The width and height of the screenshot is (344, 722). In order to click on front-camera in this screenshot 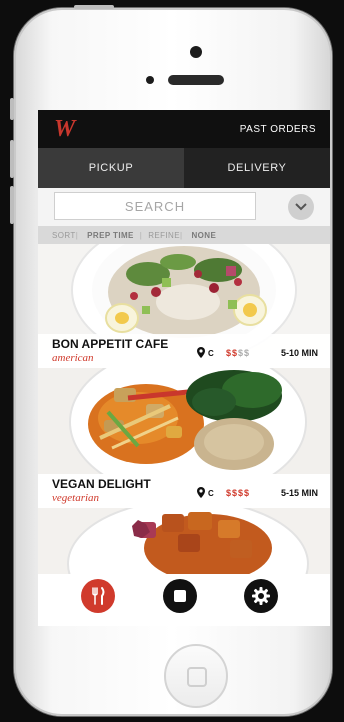, I will do `click(196, 52)`.